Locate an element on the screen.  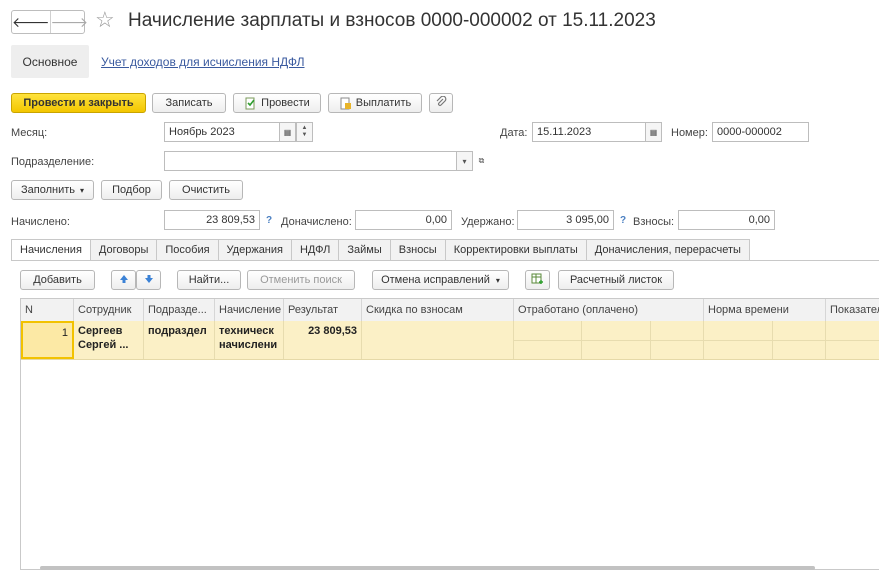
withheld-hint-icon: ? is located at coordinates (623, 220).